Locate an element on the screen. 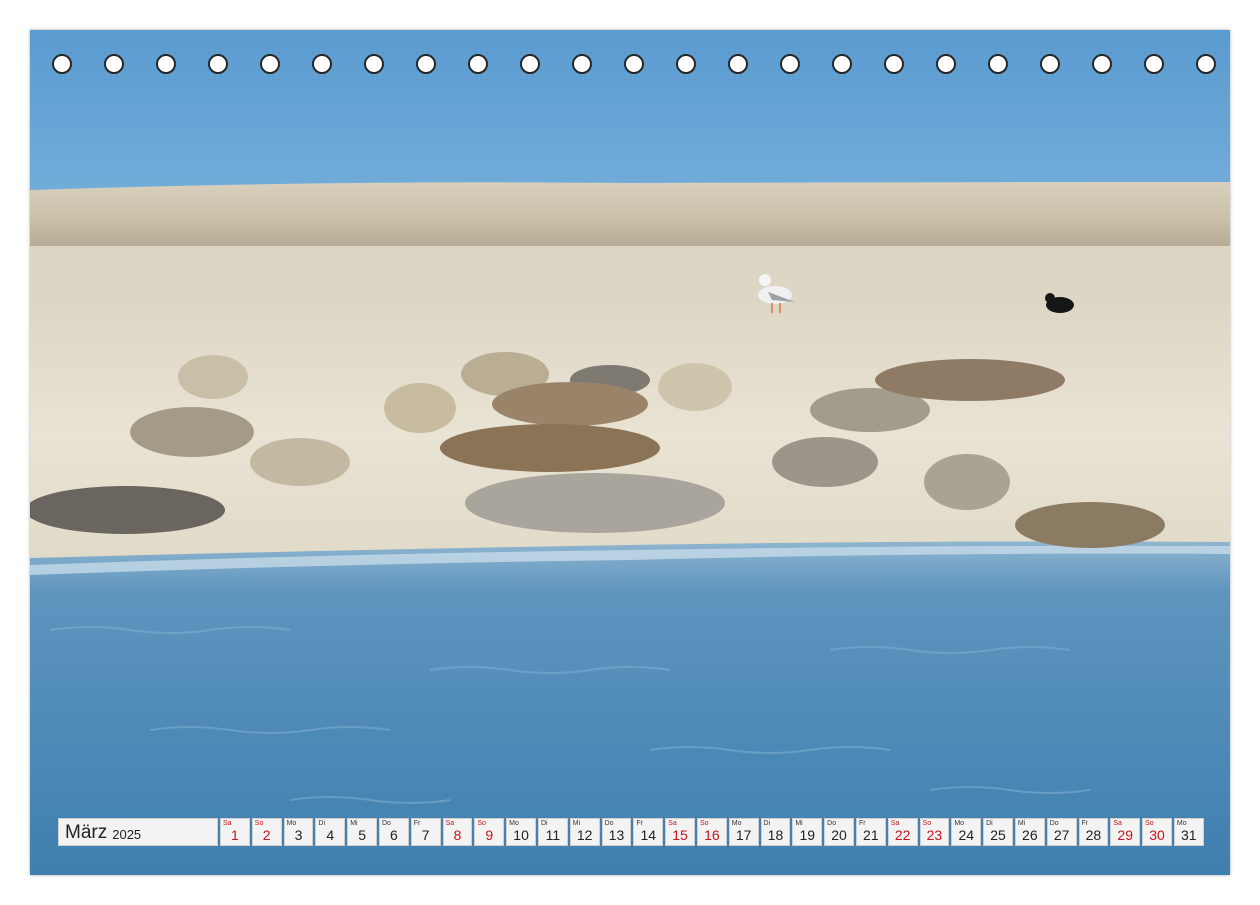 Image resolution: width=1260 pixels, height=905 pixels. day-number: 1 is located at coordinates (235, 835).